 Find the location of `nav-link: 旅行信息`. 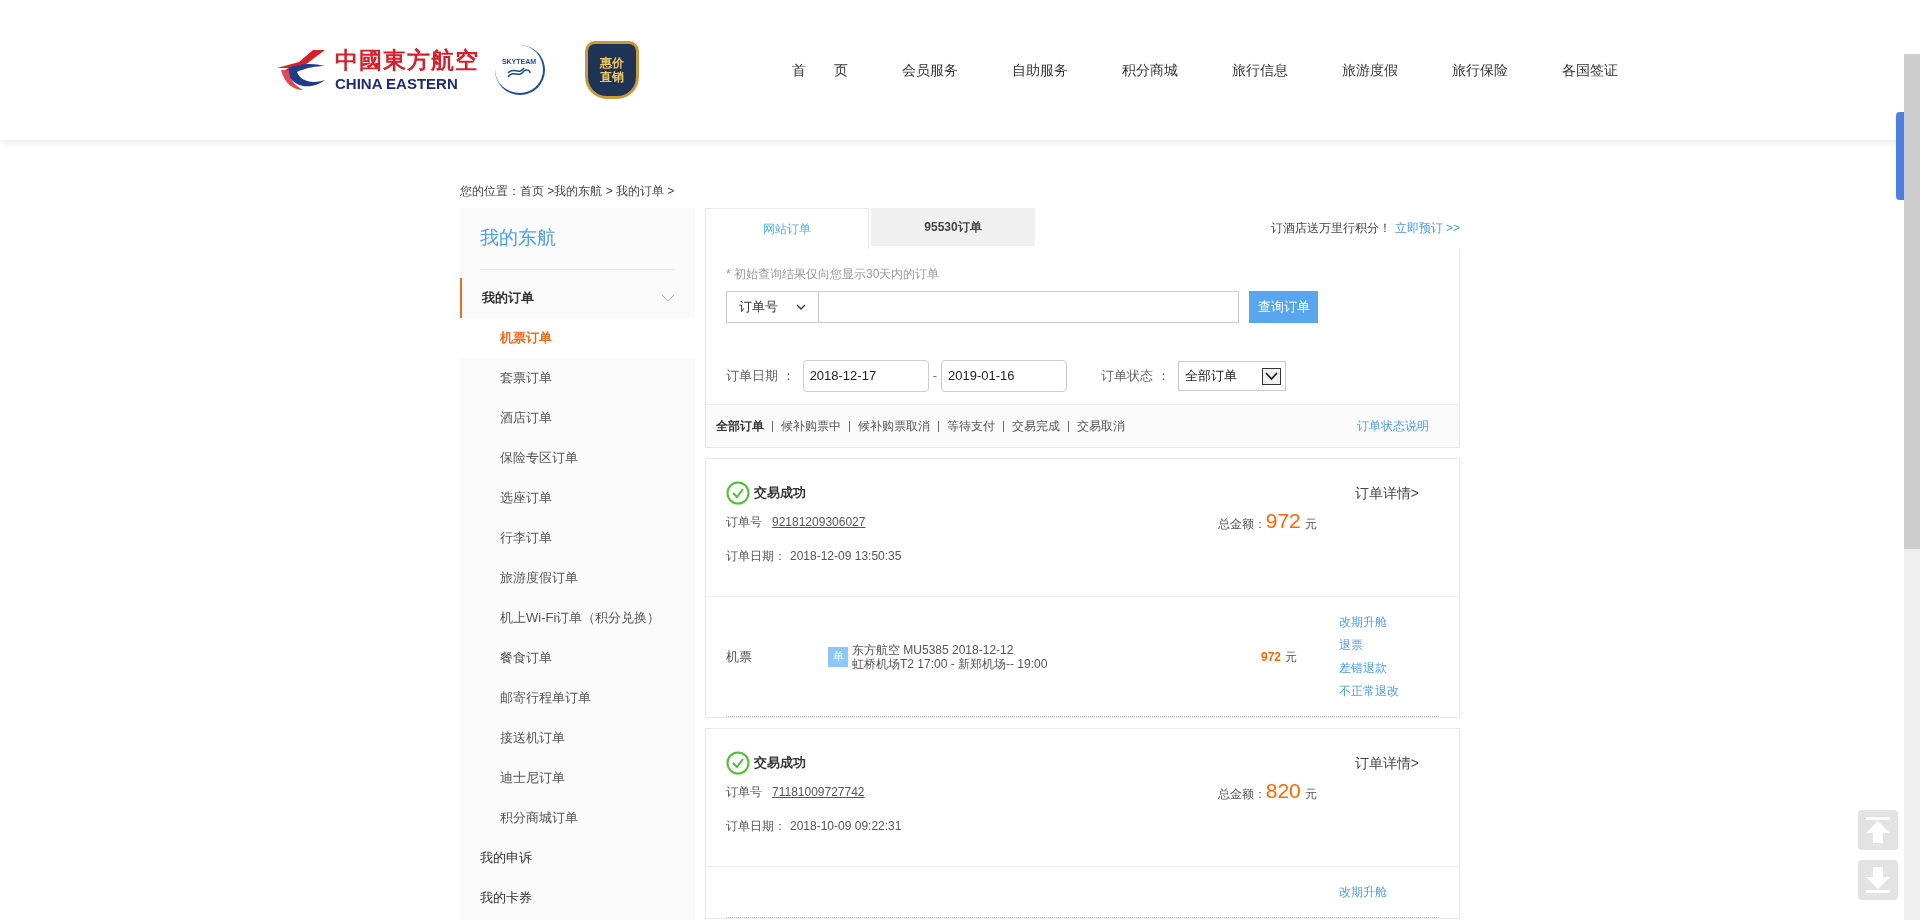

nav-link: 旅行信息 is located at coordinates (1260, 70).